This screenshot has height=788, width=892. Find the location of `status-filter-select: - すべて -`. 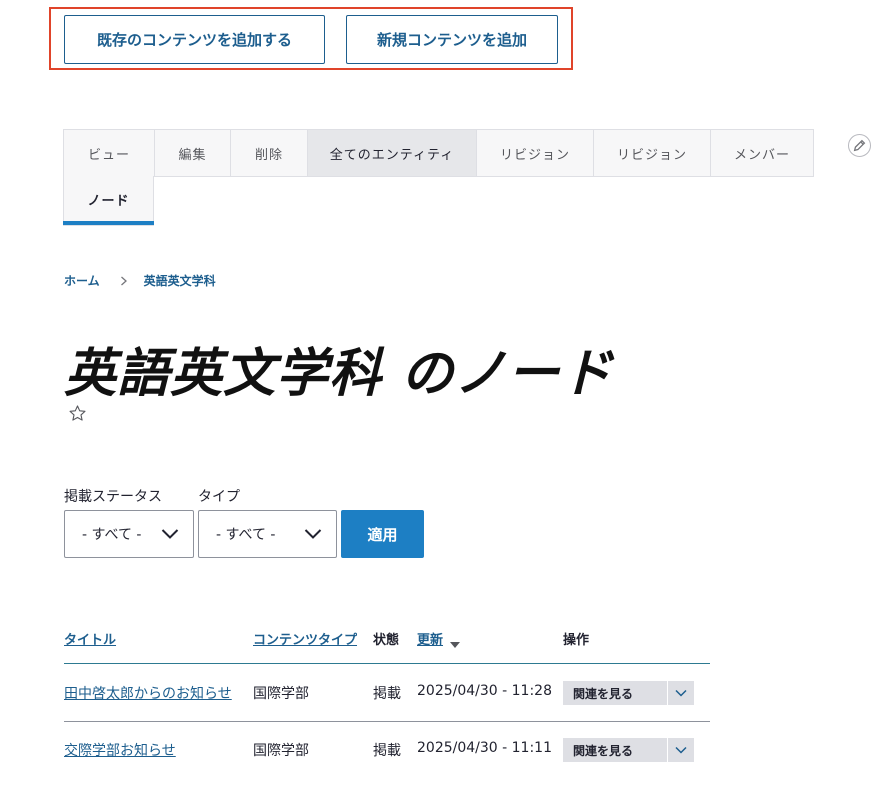

status-filter-select: - すべて - is located at coordinates (129, 534).